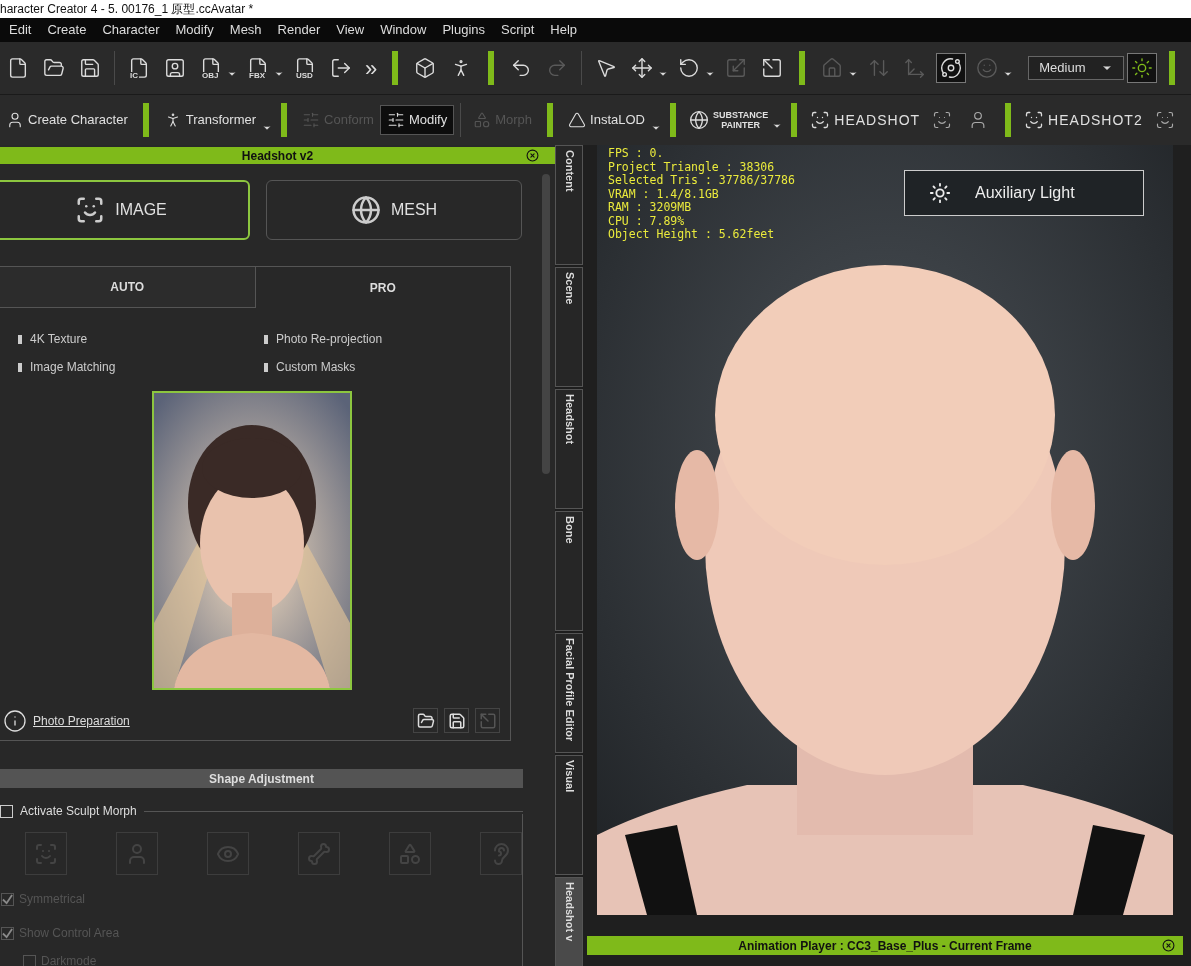 The height and width of the screenshot is (966, 1191). I want to click on format-tag: USD, so click(304, 76).